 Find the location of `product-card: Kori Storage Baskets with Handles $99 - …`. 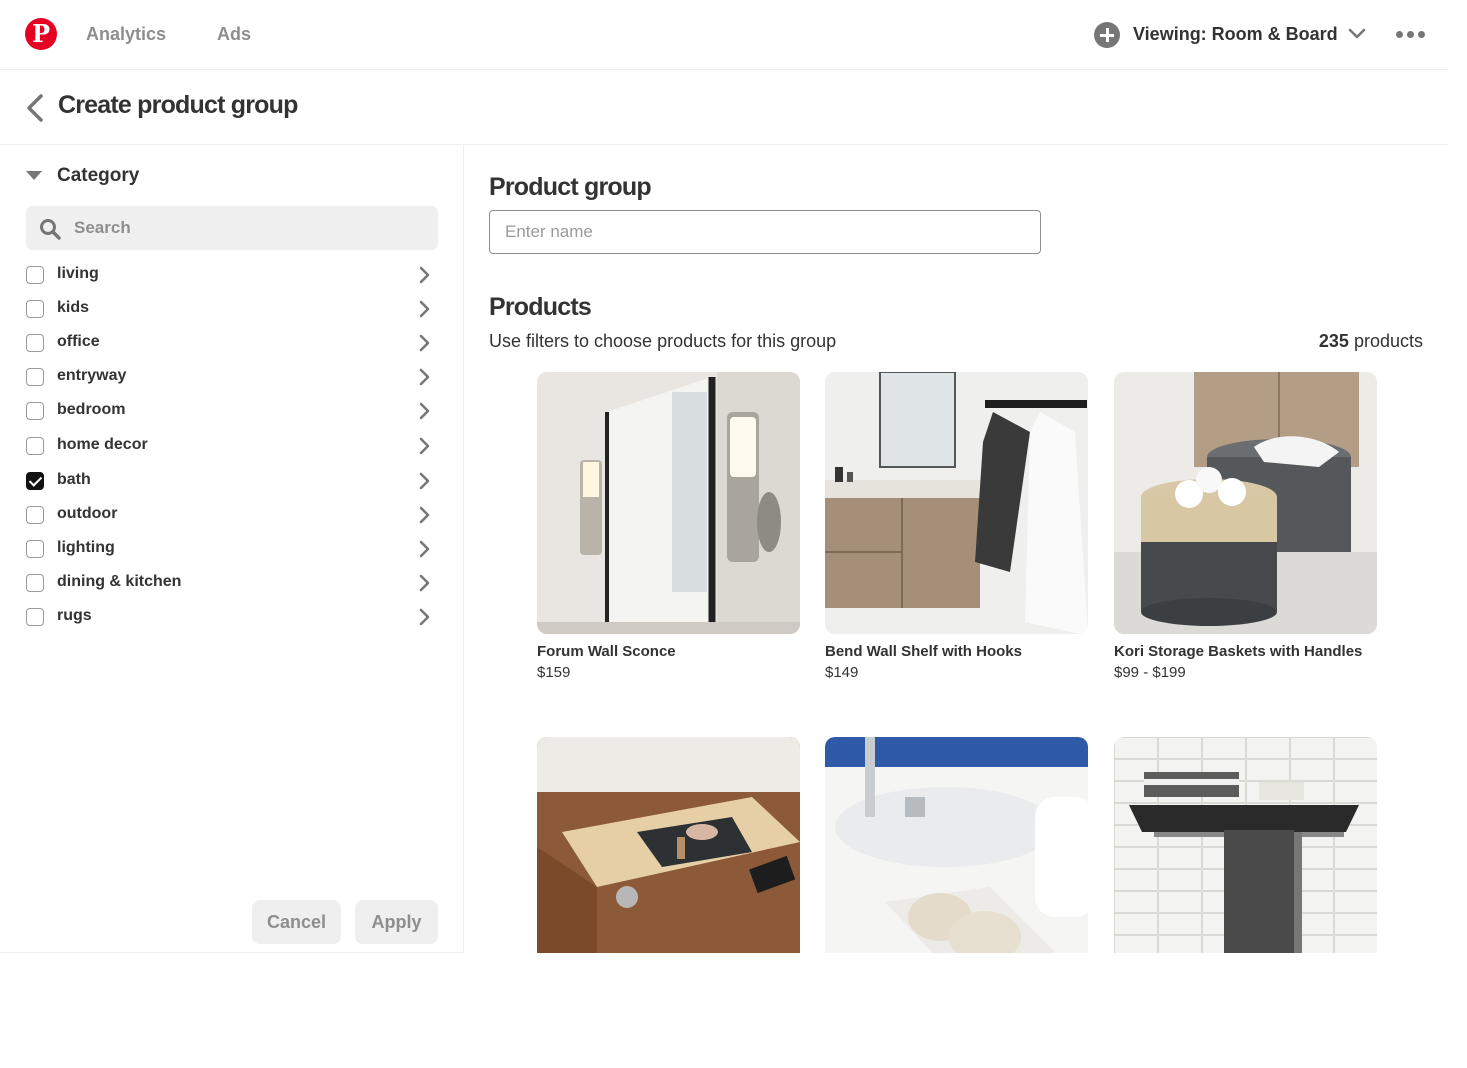

product-card: Kori Storage Baskets with Handles $99 - … is located at coordinates (1245, 526).